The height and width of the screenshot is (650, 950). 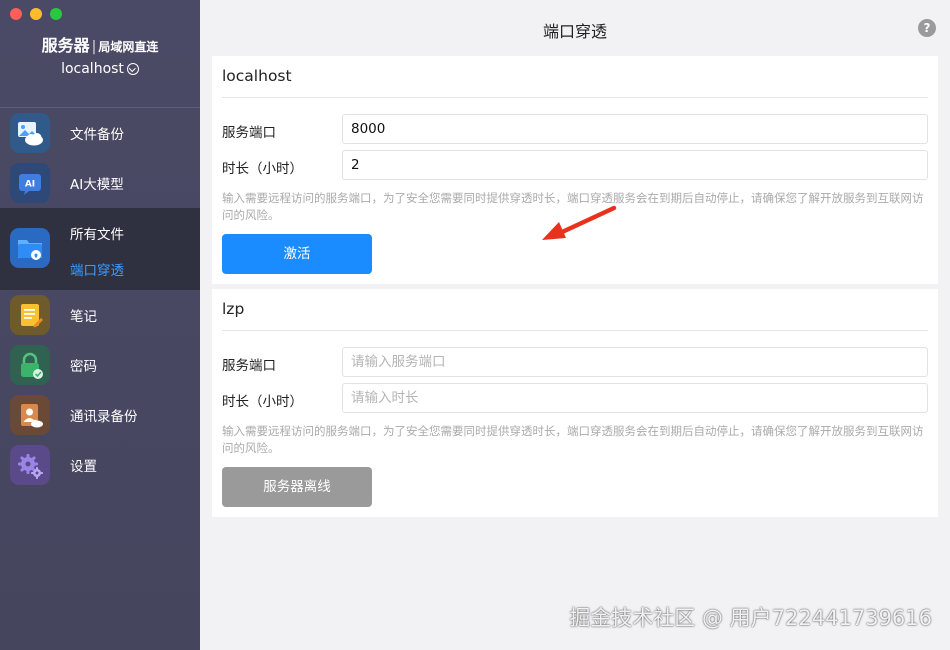 What do you see at coordinates (16, 14) in the screenshot?
I see `close-window-button` at bounding box center [16, 14].